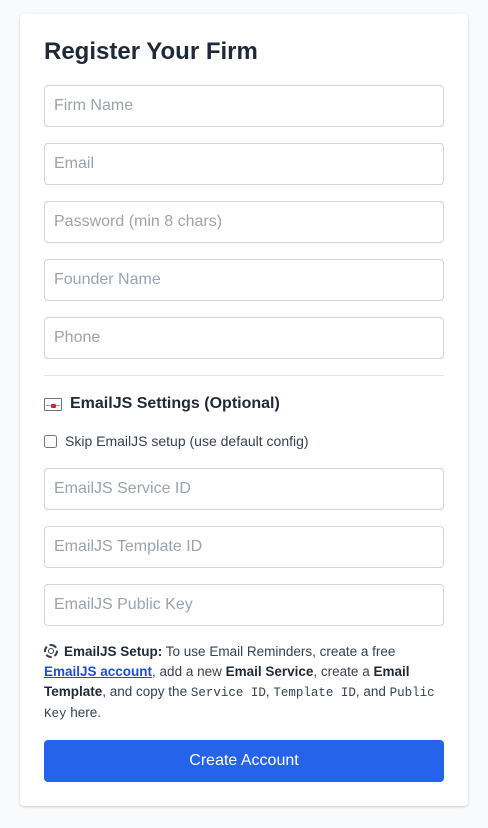 Image resolution: width=488 pixels, height=828 pixels. I want to click on emailjs-template-id-input, so click(244, 547).